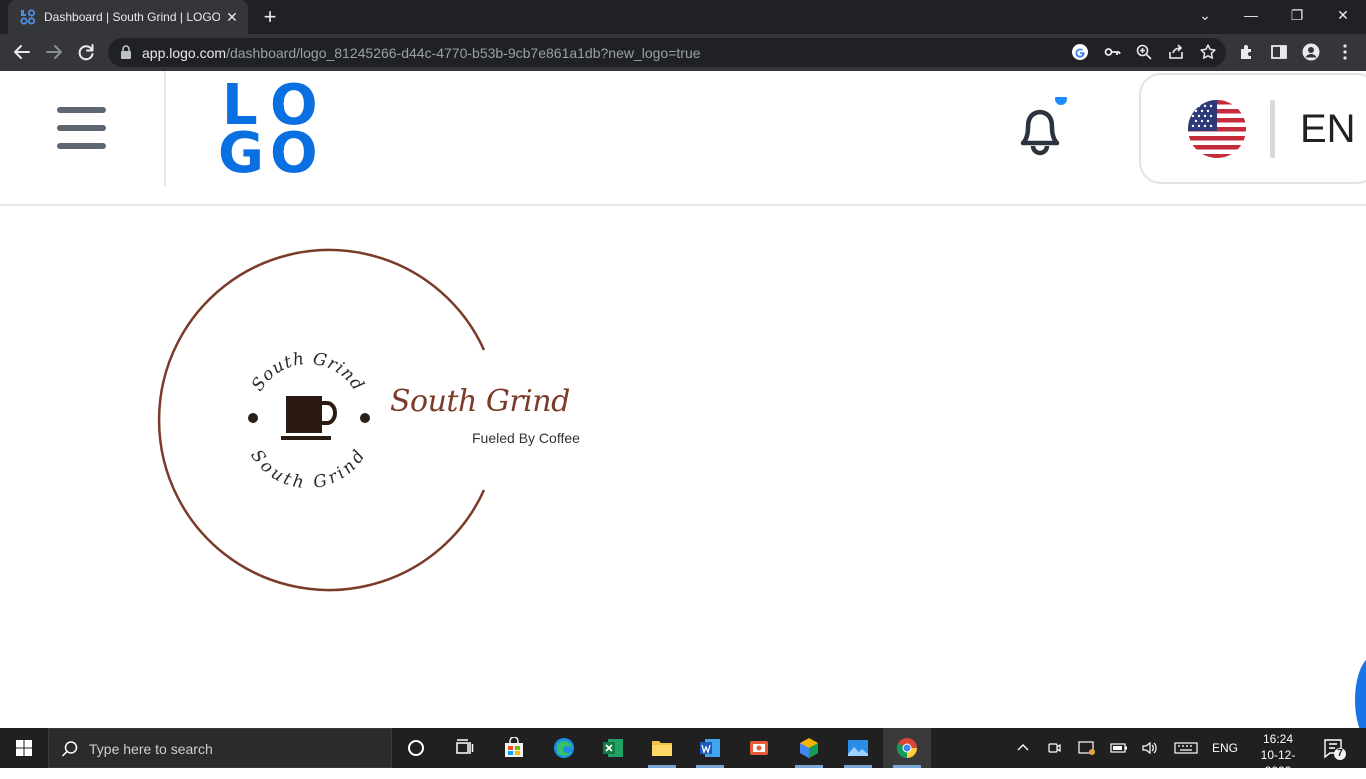 This screenshot has width=1366, height=779. What do you see at coordinates (1176, 52) in the screenshot?
I see `share-icon` at bounding box center [1176, 52].